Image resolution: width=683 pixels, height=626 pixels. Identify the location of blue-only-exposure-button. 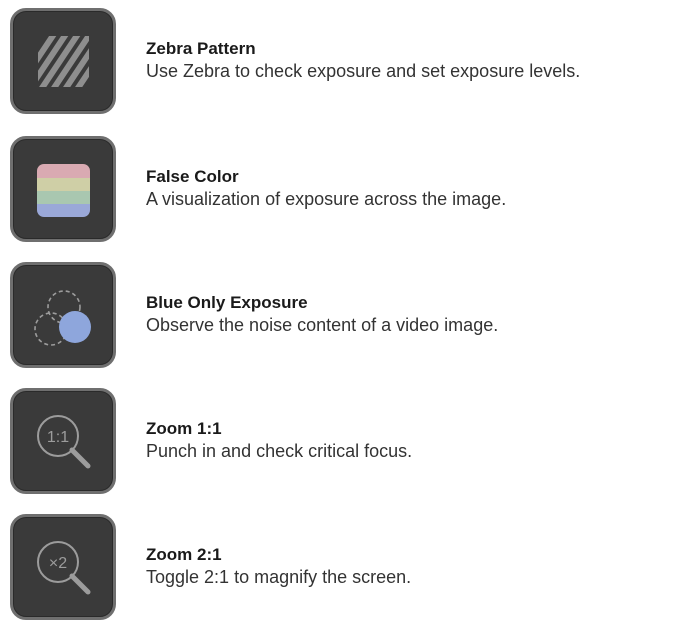
(63, 315).